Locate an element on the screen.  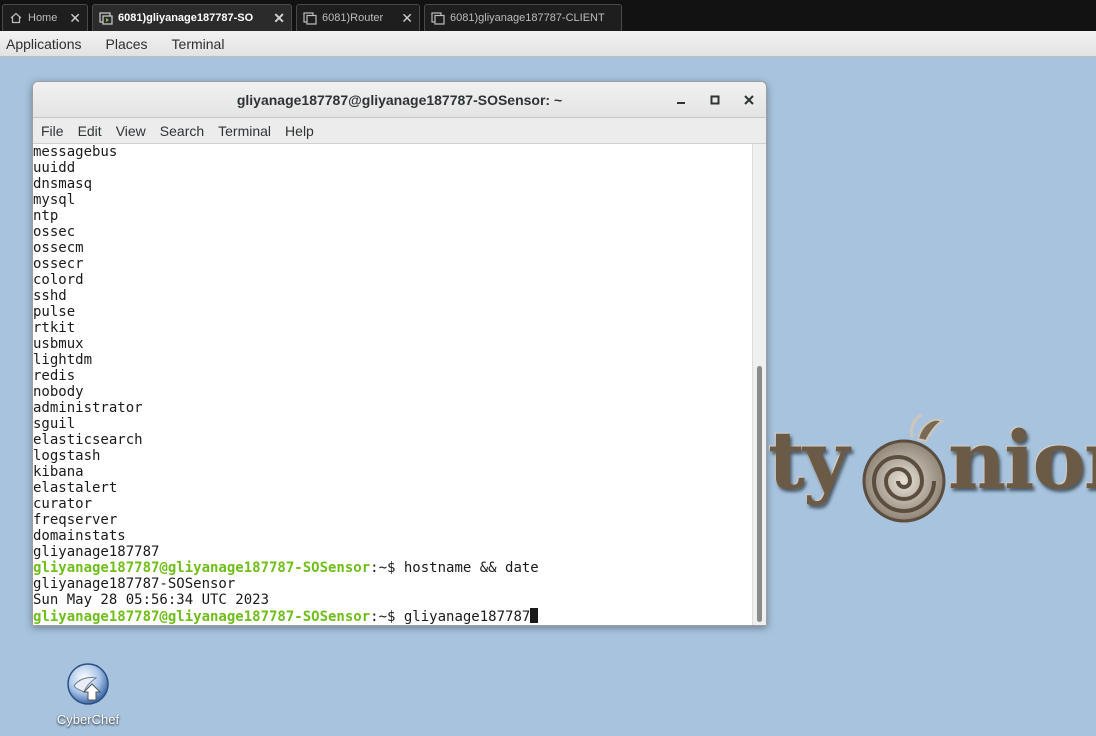
output-line: gliyanage187787-SOSensor is located at coordinates (134, 584).